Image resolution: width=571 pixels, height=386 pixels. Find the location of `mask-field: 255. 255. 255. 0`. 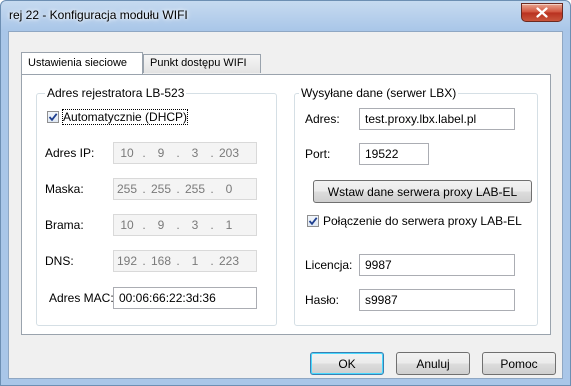

mask-field: 255. 255. 255. 0 is located at coordinates (185, 189).